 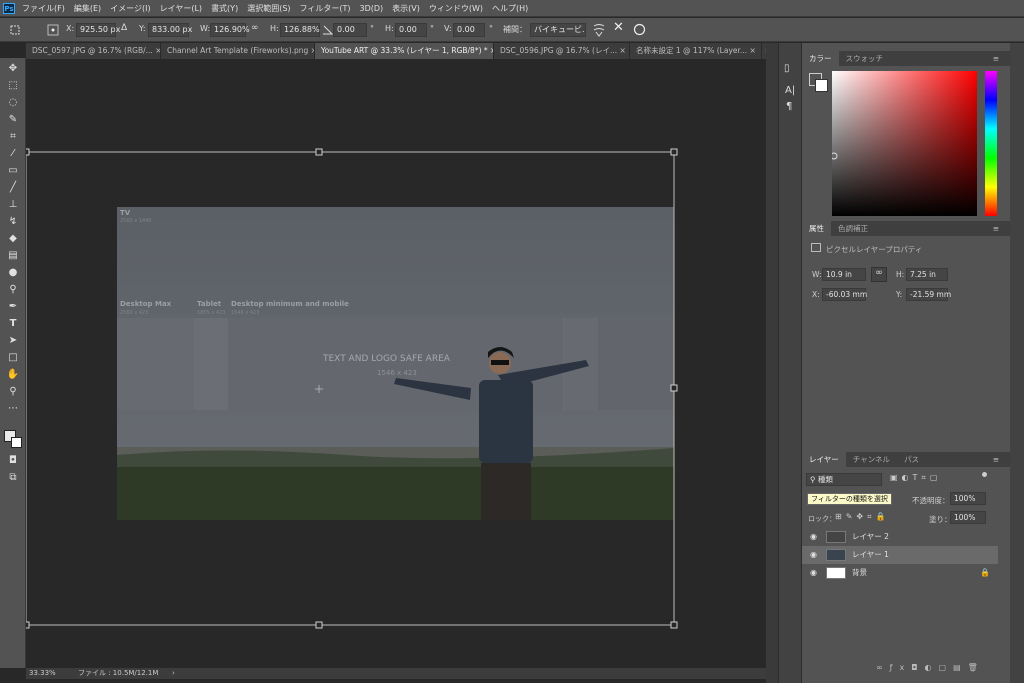 What do you see at coordinates (930, 667) in the screenshot?
I see `layers-footer-icons: ∞ƒx◘◐▢▤🗑` at bounding box center [930, 667].